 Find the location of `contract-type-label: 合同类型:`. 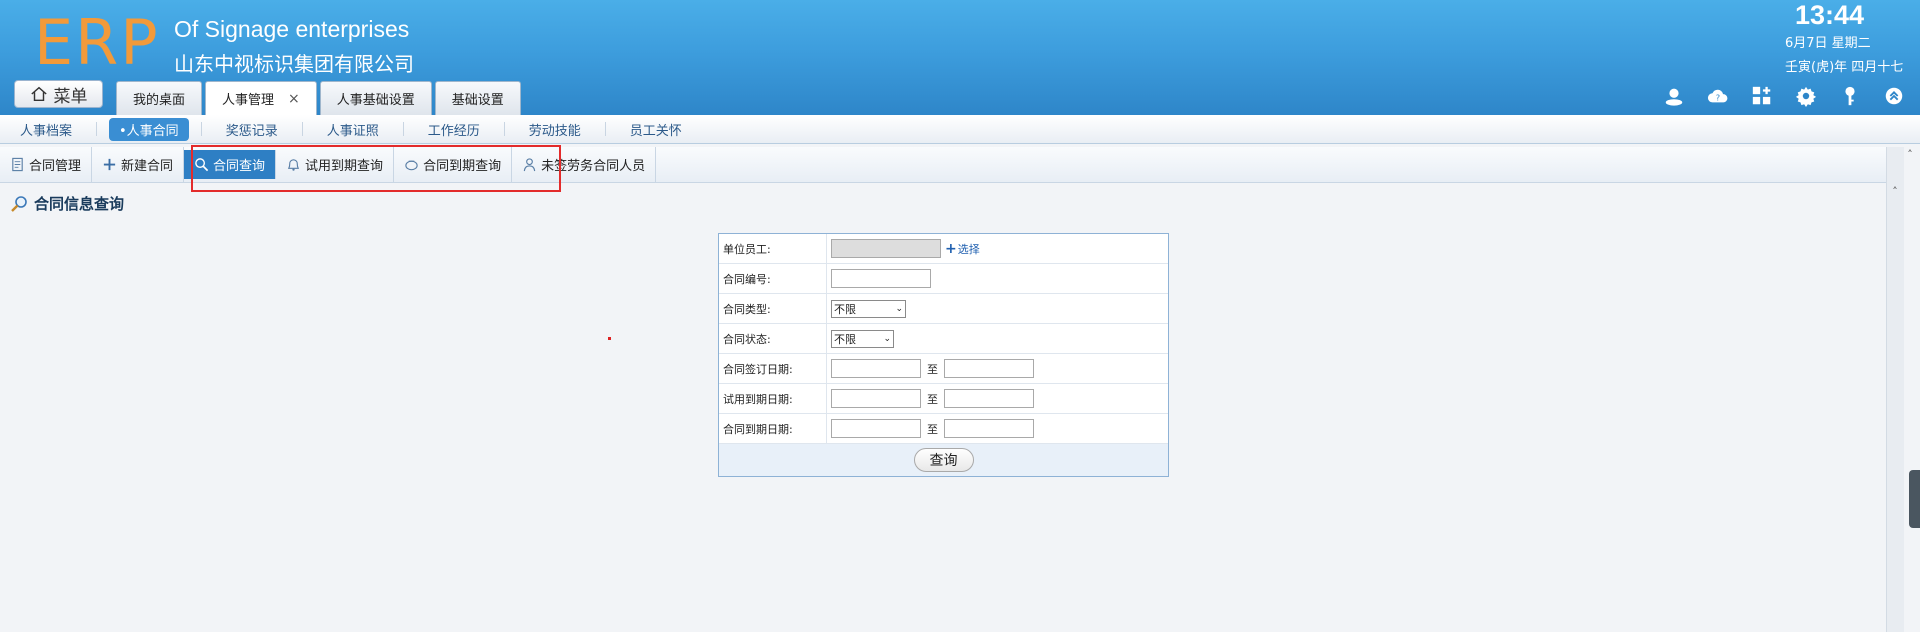

contract-type-label: 合同类型: is located at coordinates (773, 308).